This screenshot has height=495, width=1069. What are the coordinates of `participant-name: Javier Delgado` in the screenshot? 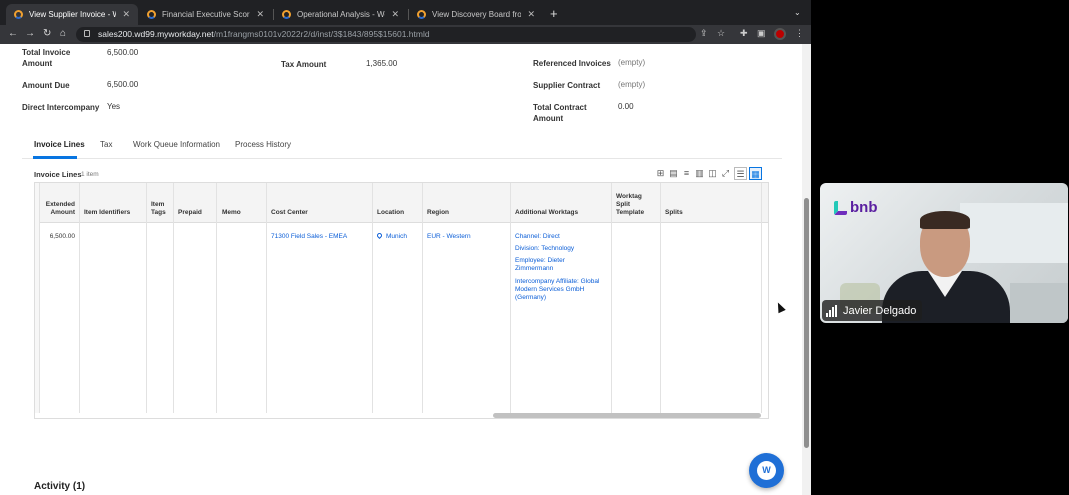 It's located at (880, 310).